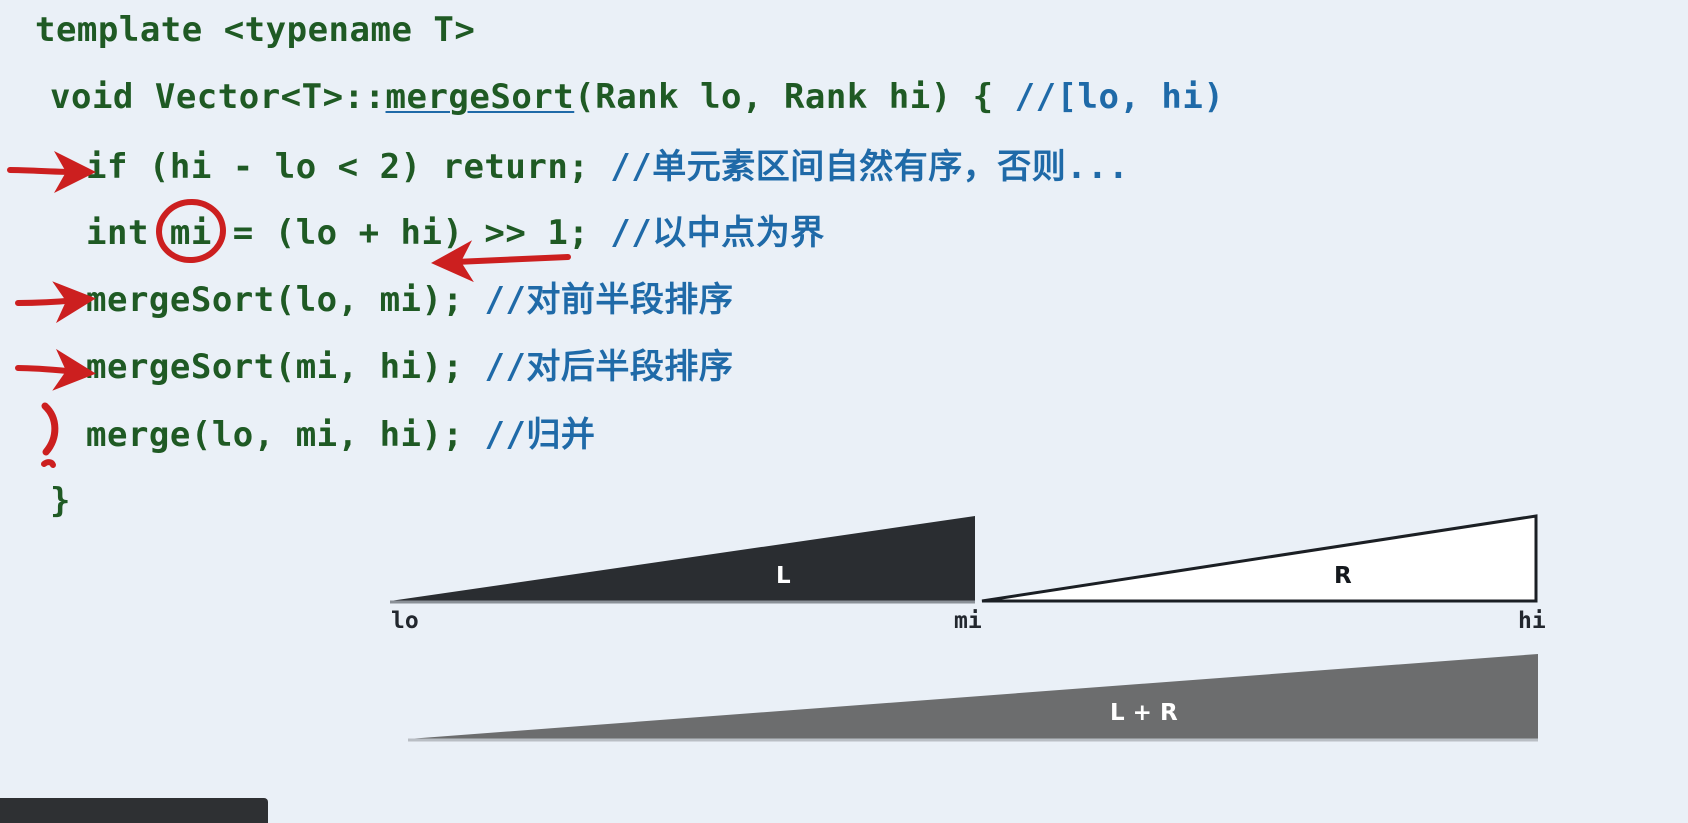  Describe the element at coordinates (405, 621) in the screenshot. I see `tick-label-lo: lo` at that location.